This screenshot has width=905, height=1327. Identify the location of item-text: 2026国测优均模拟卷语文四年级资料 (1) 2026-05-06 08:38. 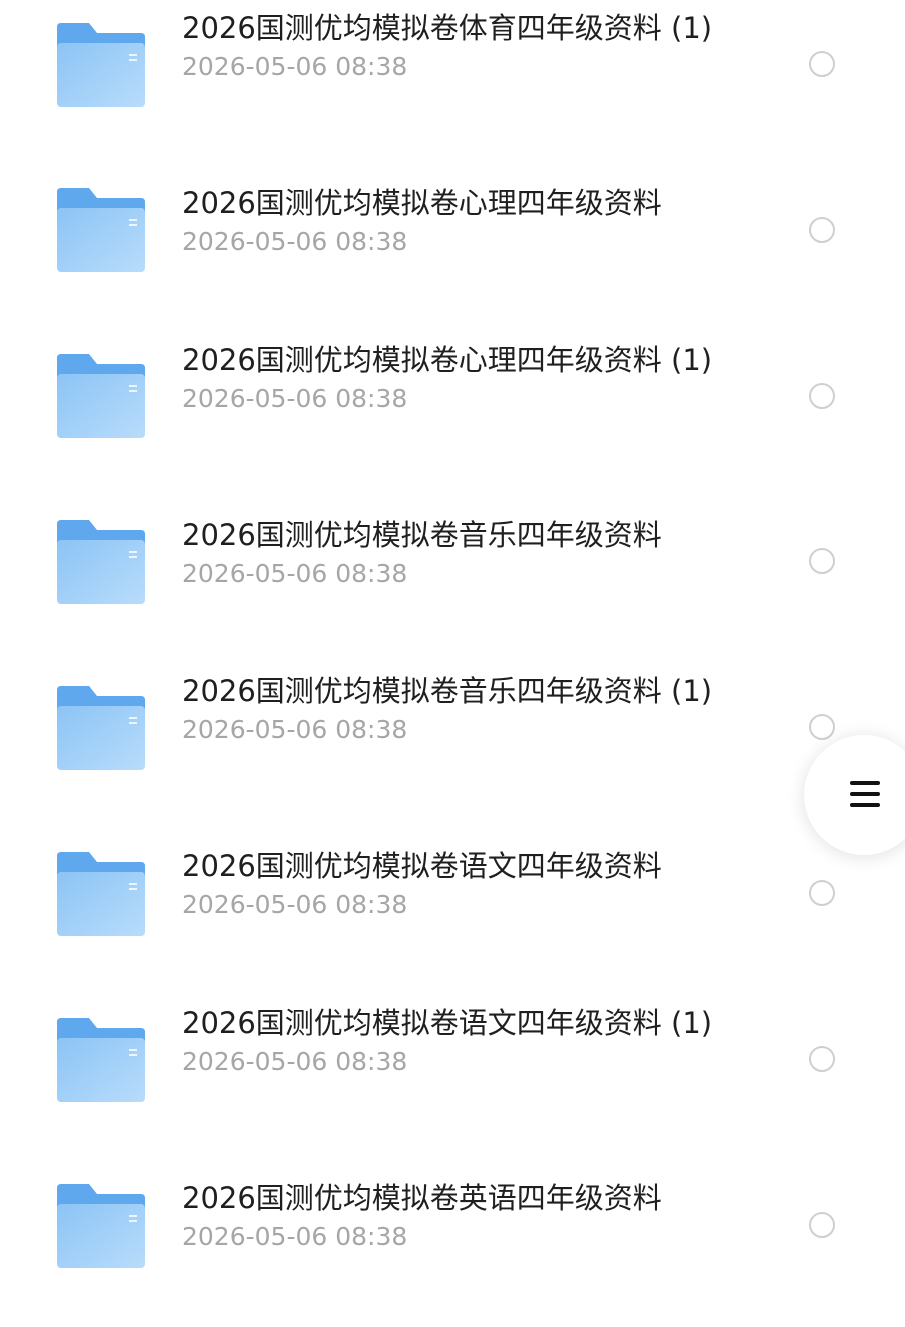
(472, 1041).